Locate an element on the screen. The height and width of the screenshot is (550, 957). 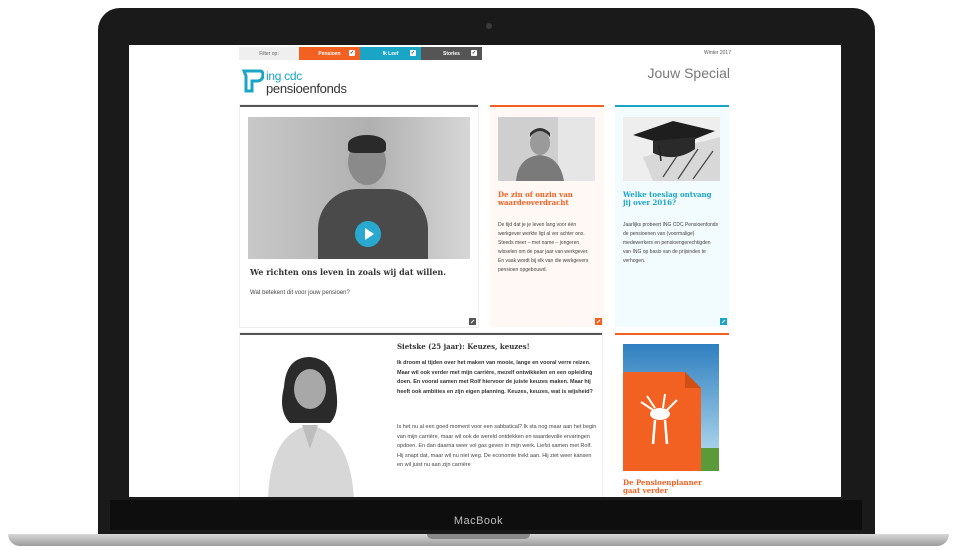
logo-mark-icon is located at coordinates (253, 81).